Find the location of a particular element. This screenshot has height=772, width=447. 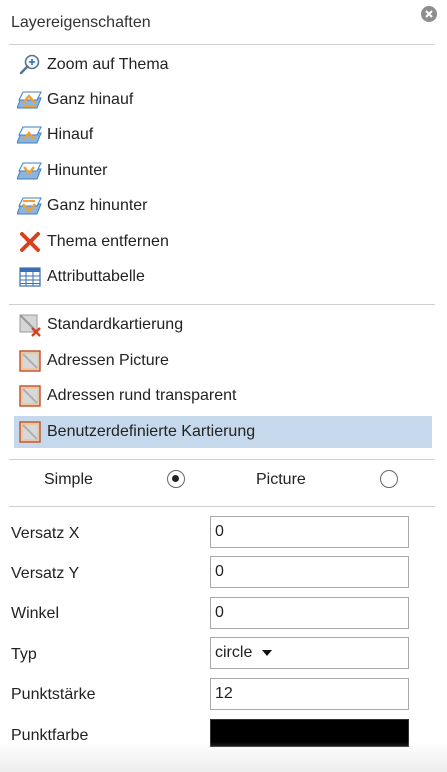

mapping-address-round: Adressen rund transparent is located at coordinates (223, 396).